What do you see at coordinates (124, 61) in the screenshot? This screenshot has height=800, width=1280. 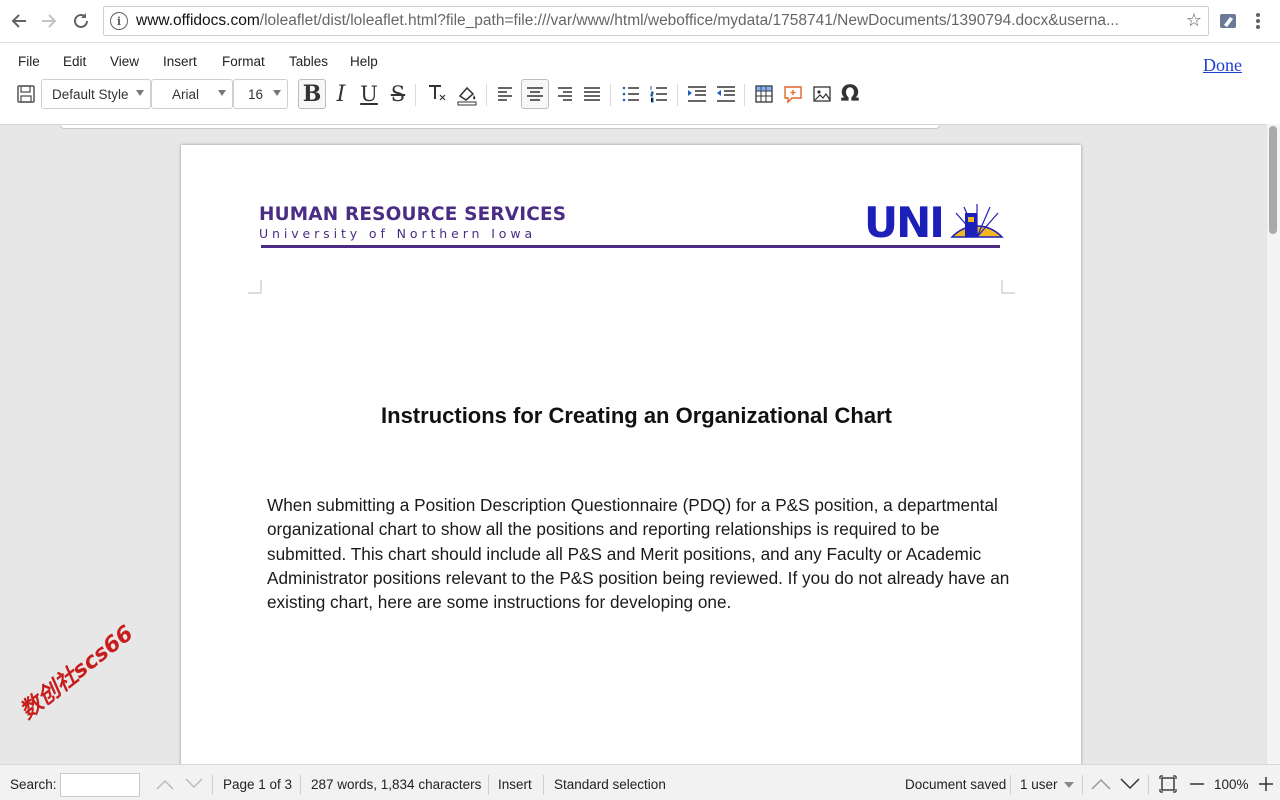 I see `menu-view: View` at bounding box center [124, 61].